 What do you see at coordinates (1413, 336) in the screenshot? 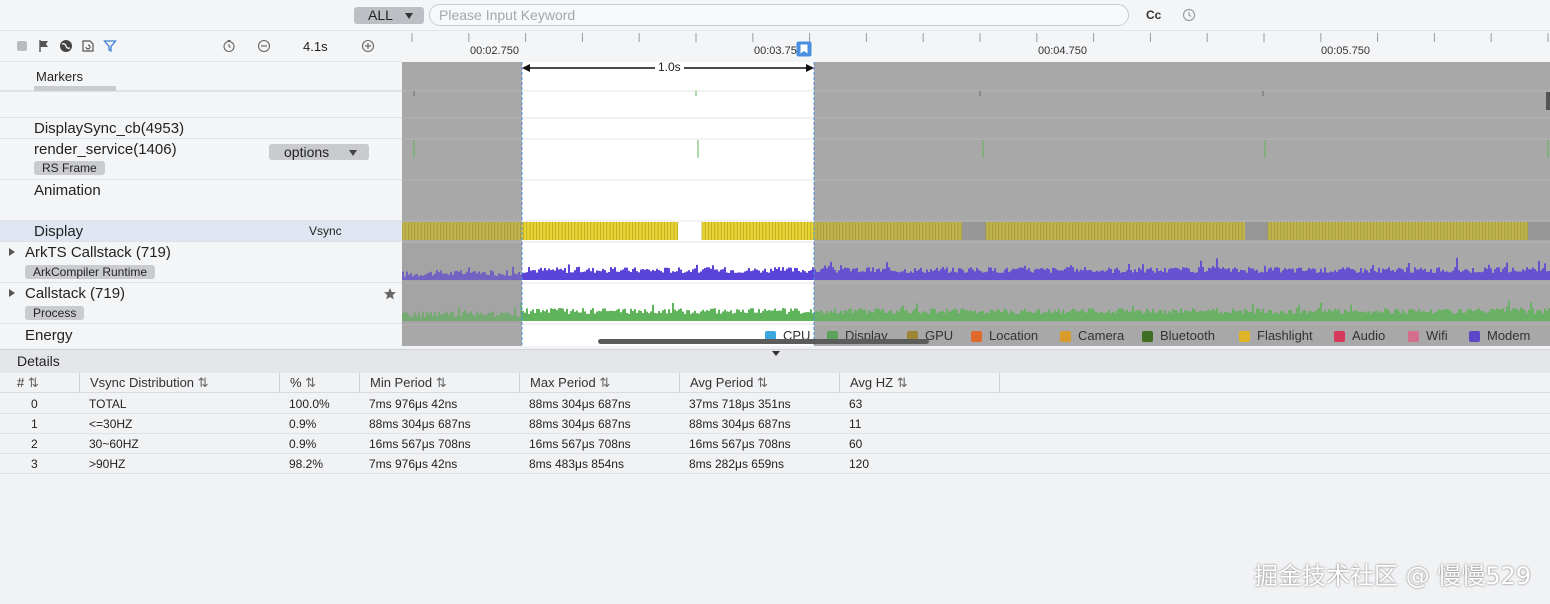
I see `legend-swatch` at bounding box center [1413, 336].